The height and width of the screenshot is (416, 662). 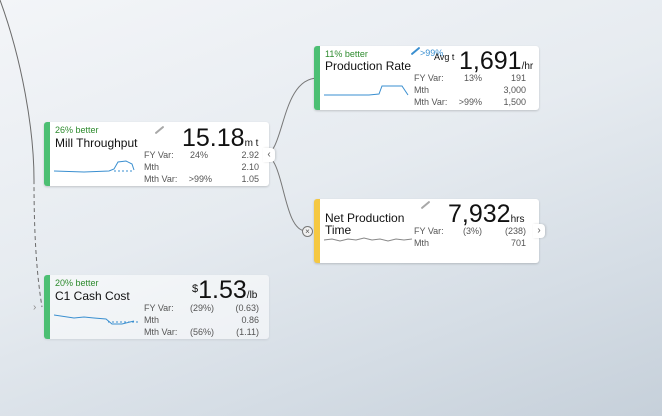 What do you see at coordinates (195, 289) in the screenshot?
I see `currency-symbol: $` at bounding box center [195, 289].